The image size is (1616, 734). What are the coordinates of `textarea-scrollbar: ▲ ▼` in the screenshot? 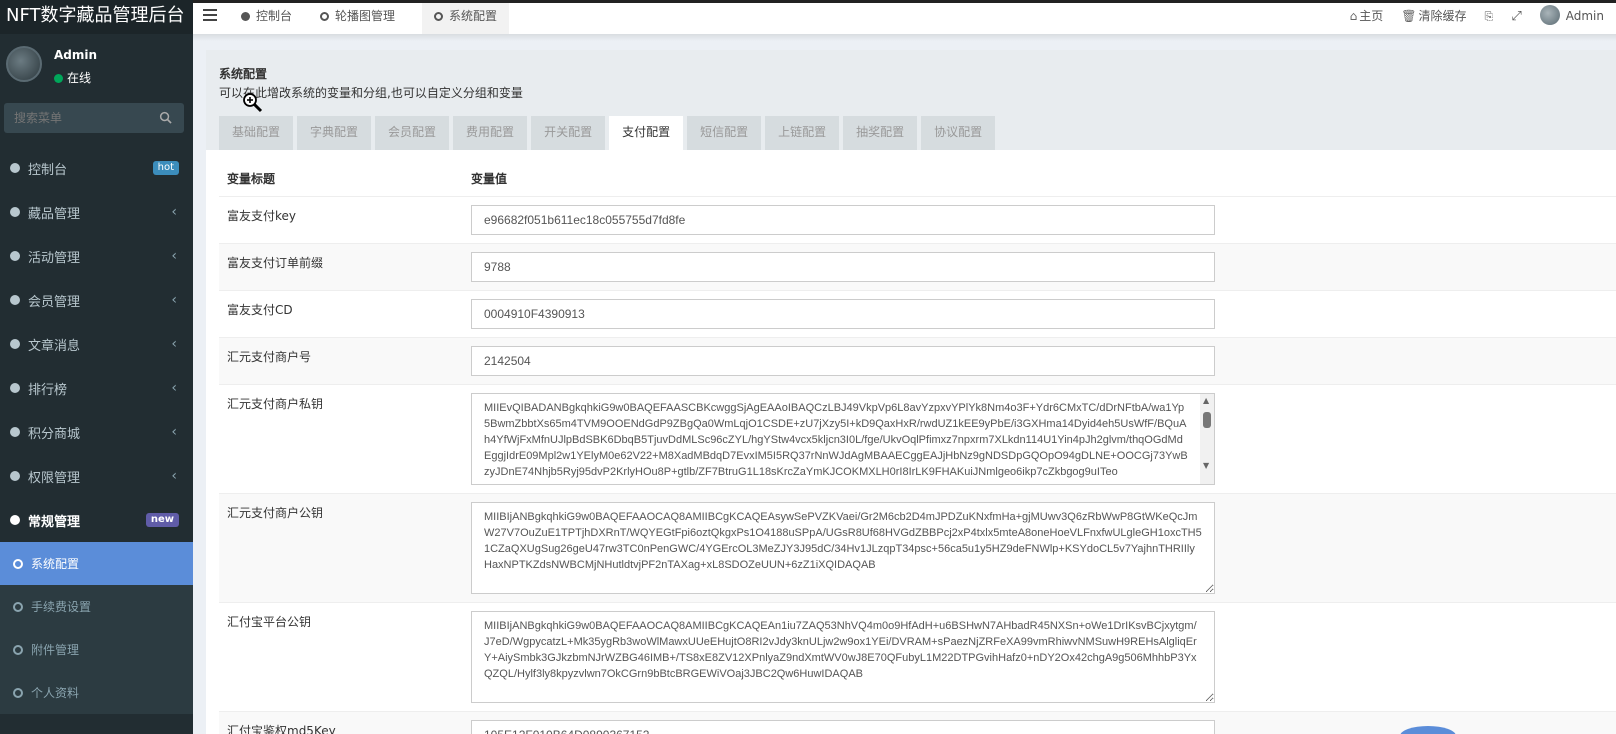 It's located at (1207, 439).